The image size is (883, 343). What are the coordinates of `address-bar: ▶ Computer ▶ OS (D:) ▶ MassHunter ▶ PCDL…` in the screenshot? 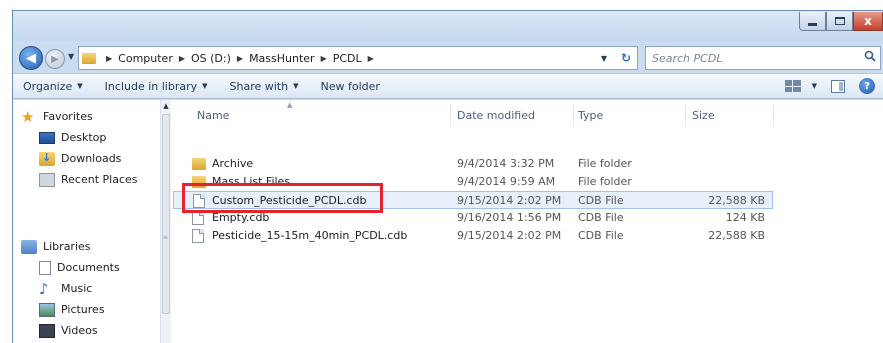 It's located at (358, 58).